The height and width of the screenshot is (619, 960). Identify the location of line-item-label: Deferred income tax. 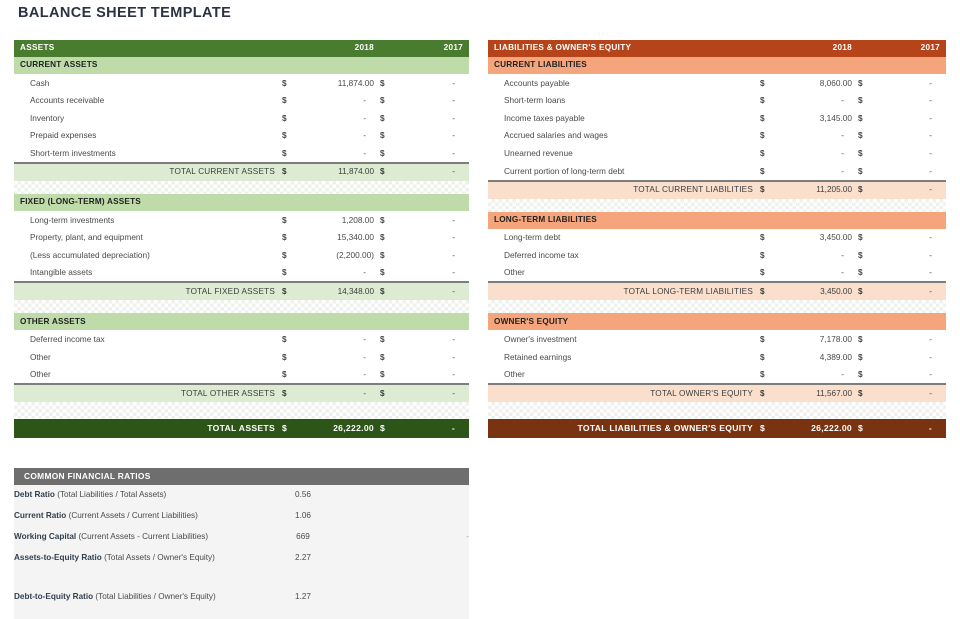
(624, 255).